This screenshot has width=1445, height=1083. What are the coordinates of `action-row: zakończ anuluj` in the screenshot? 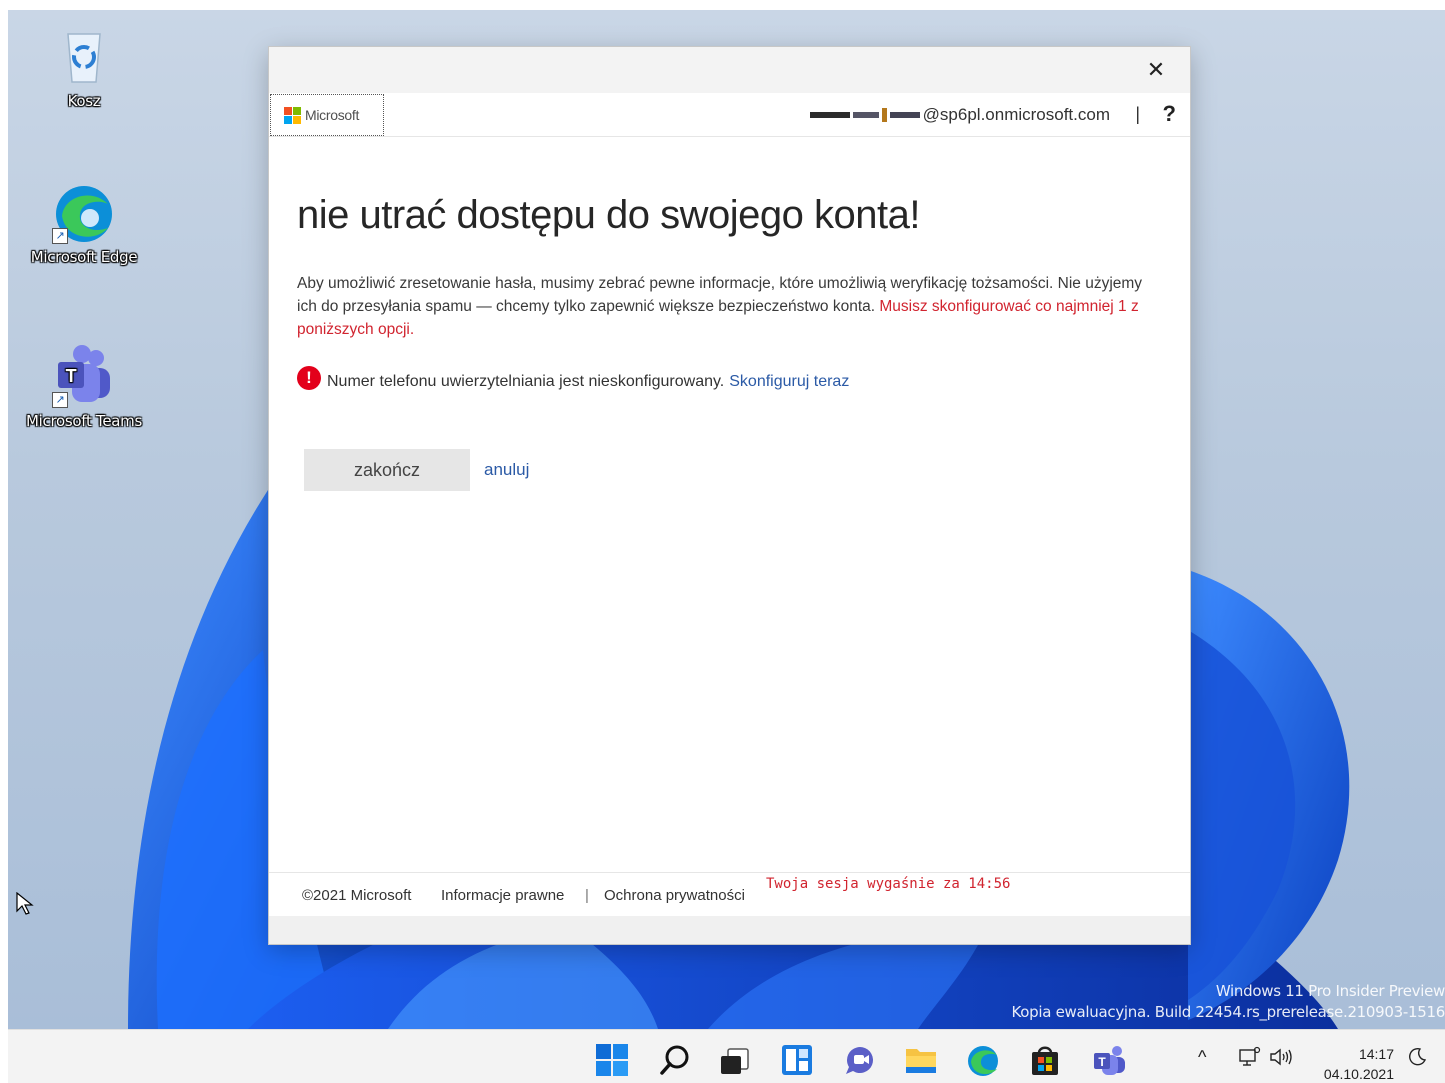 It's located at (733, 470).